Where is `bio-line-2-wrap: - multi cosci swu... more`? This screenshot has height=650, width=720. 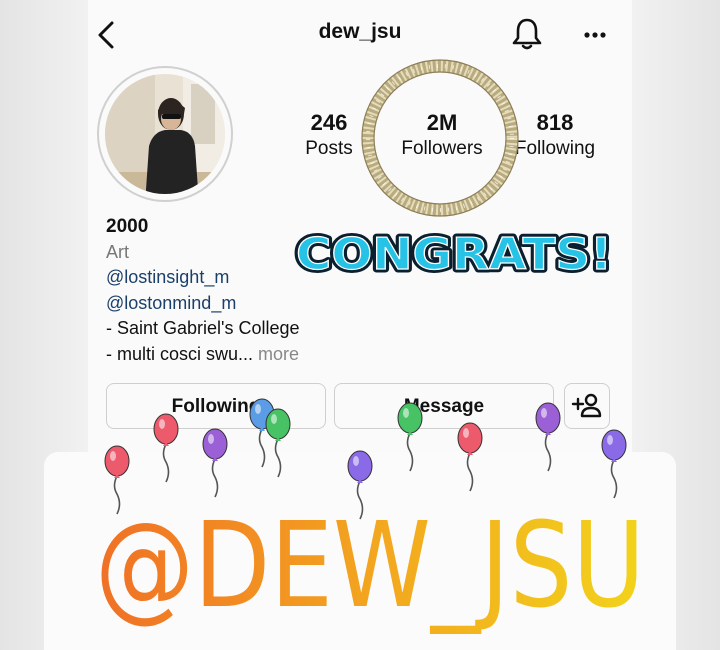 bio-line-2-wrap: - multi cosci swu... more is located at coordinates (256, 355).